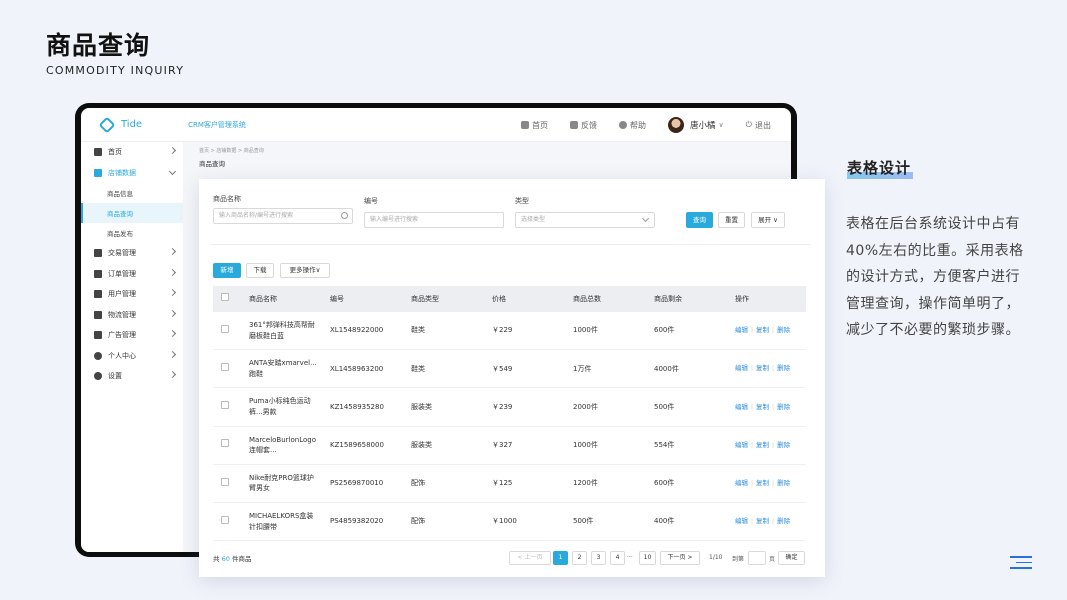 The width and height of the screenshot is (1067, 600). Describe the element at coordinates (212, 164) in the screenshot. I see `page-title: 商品查询` at that location.